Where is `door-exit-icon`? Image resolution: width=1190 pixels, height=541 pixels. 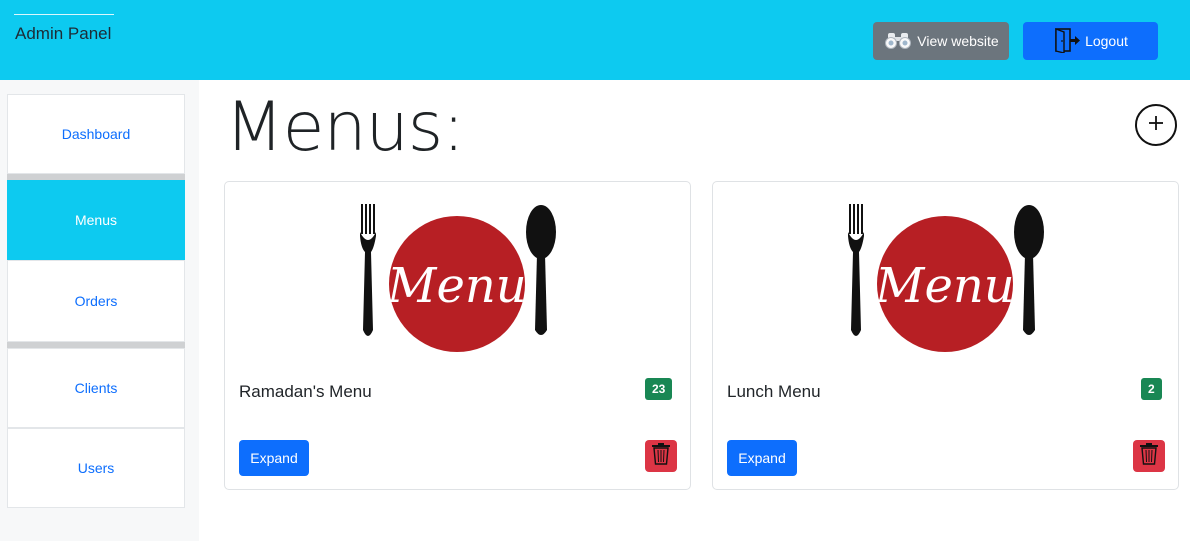
door-exit-icon is located at coordinates (1067, 41).